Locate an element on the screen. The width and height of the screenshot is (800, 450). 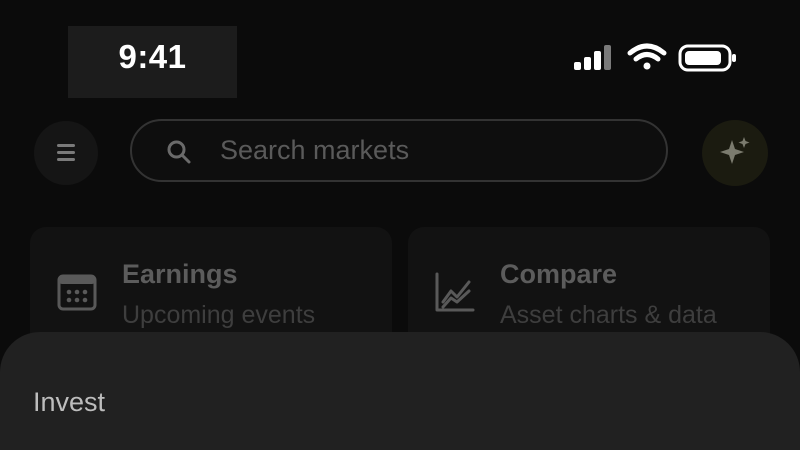
calendar-icon is located at coordinates (77, 292).